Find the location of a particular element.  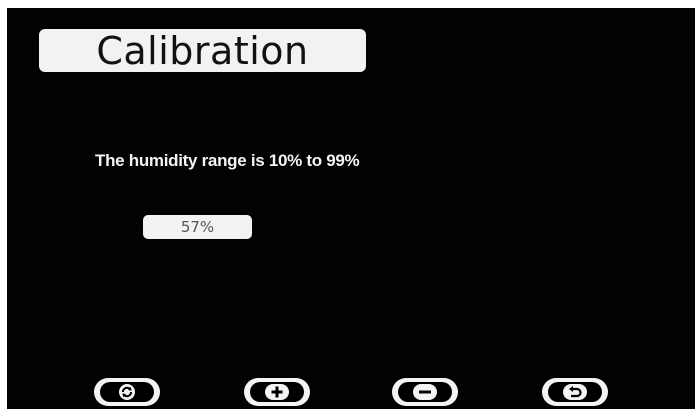

humidity-range-text: The humidity range is 10% to 99% is located at coordinates (227, 160).